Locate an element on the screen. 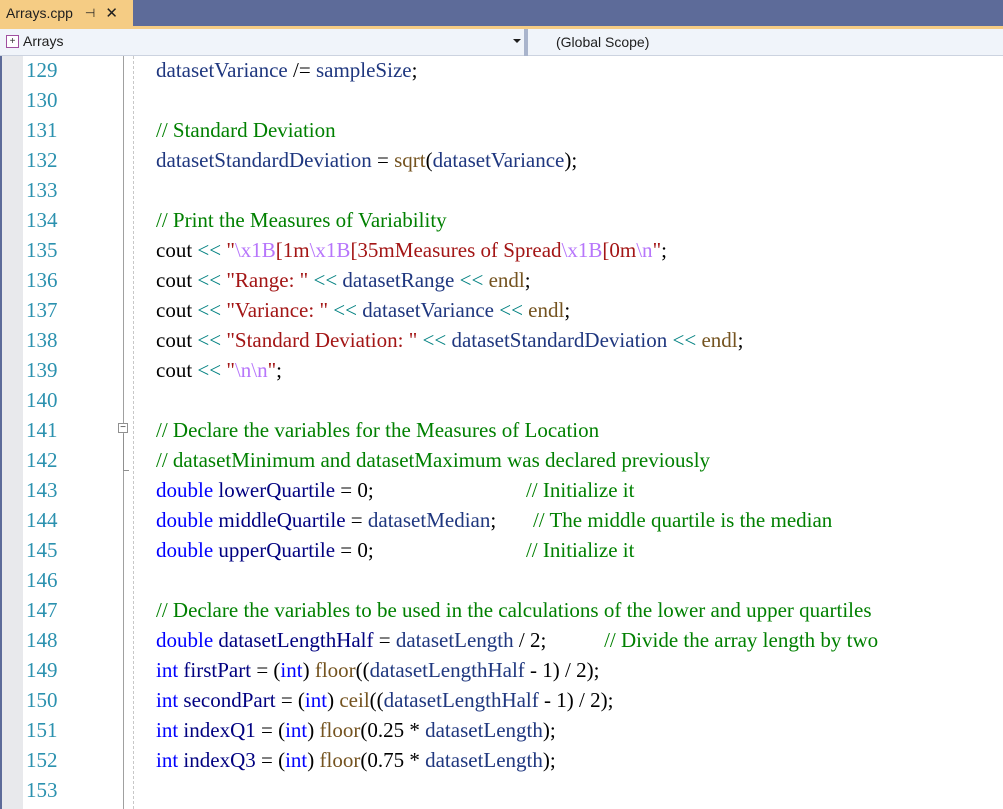 The width and height of the screenshot is (1003, 809). code-token: [35mMeasures of Spread is located at coordinates (456, 250).